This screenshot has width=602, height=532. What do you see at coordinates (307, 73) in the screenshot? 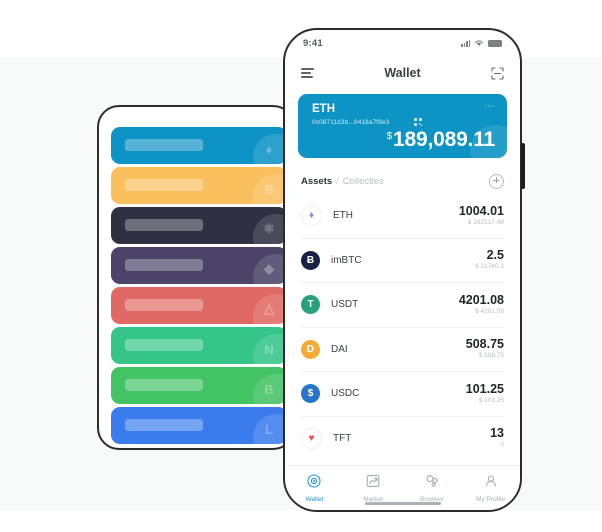
I see `hamburger-menu-icon` at bounding box center [307, 73].